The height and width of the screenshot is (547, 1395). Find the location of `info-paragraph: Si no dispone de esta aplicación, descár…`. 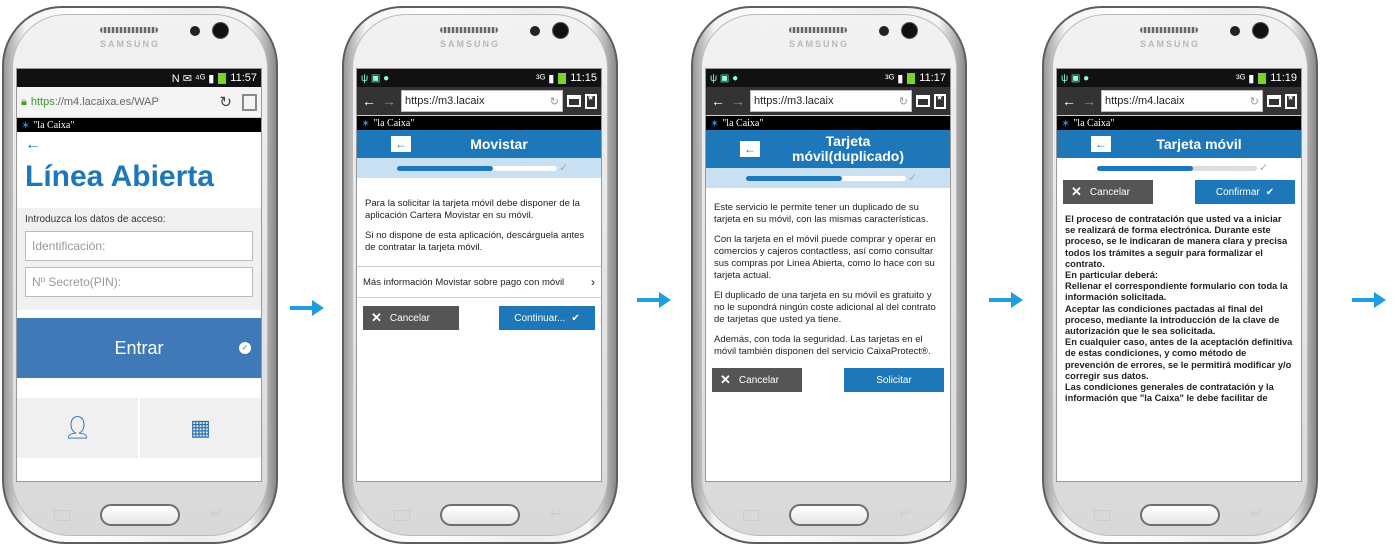

info-paragraph: Si no dispone de esta aplicación, descár… is located at coordinates (475, 241).